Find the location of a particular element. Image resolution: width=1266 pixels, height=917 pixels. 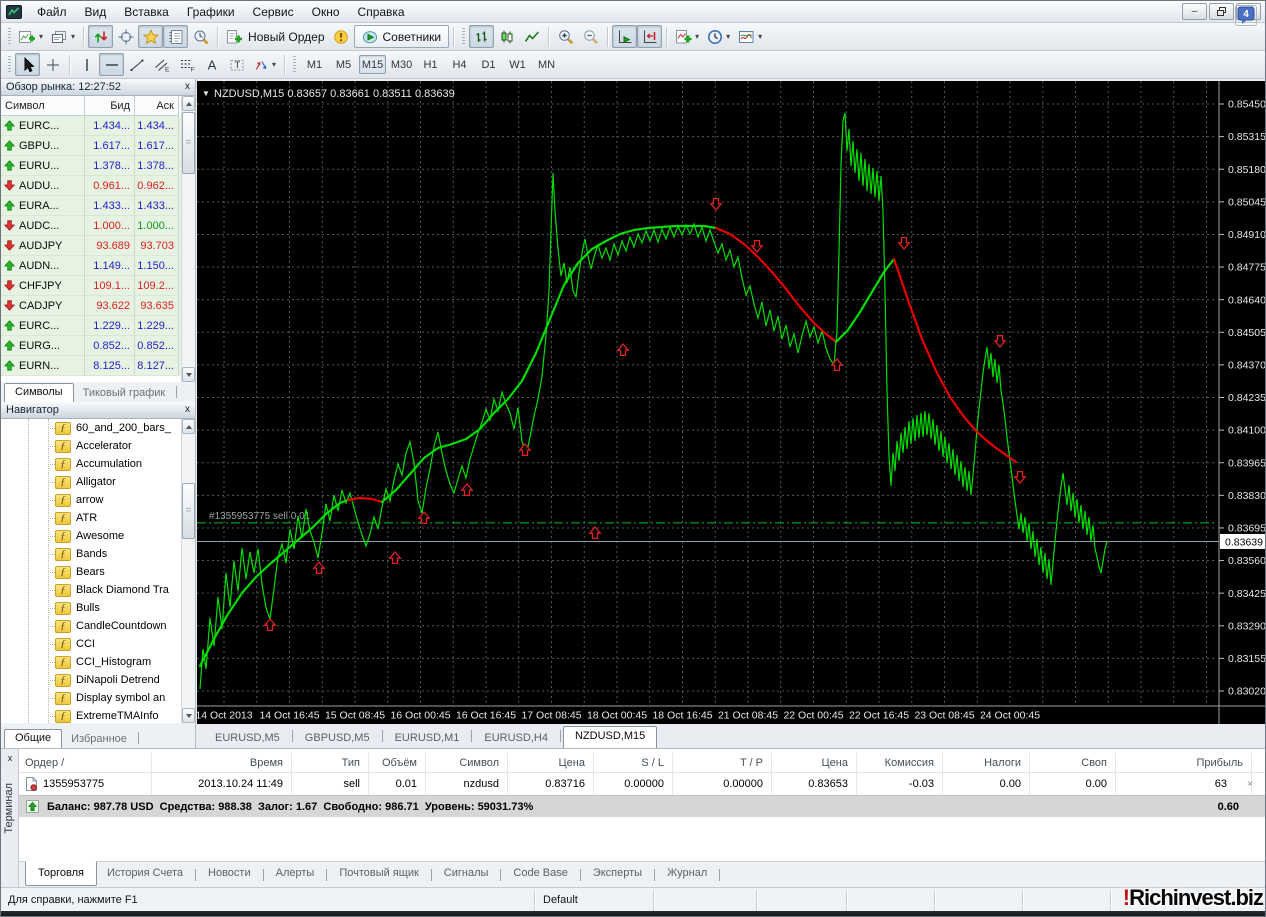

expert-advisors-button: Советники is located at coordinates (401, 36).